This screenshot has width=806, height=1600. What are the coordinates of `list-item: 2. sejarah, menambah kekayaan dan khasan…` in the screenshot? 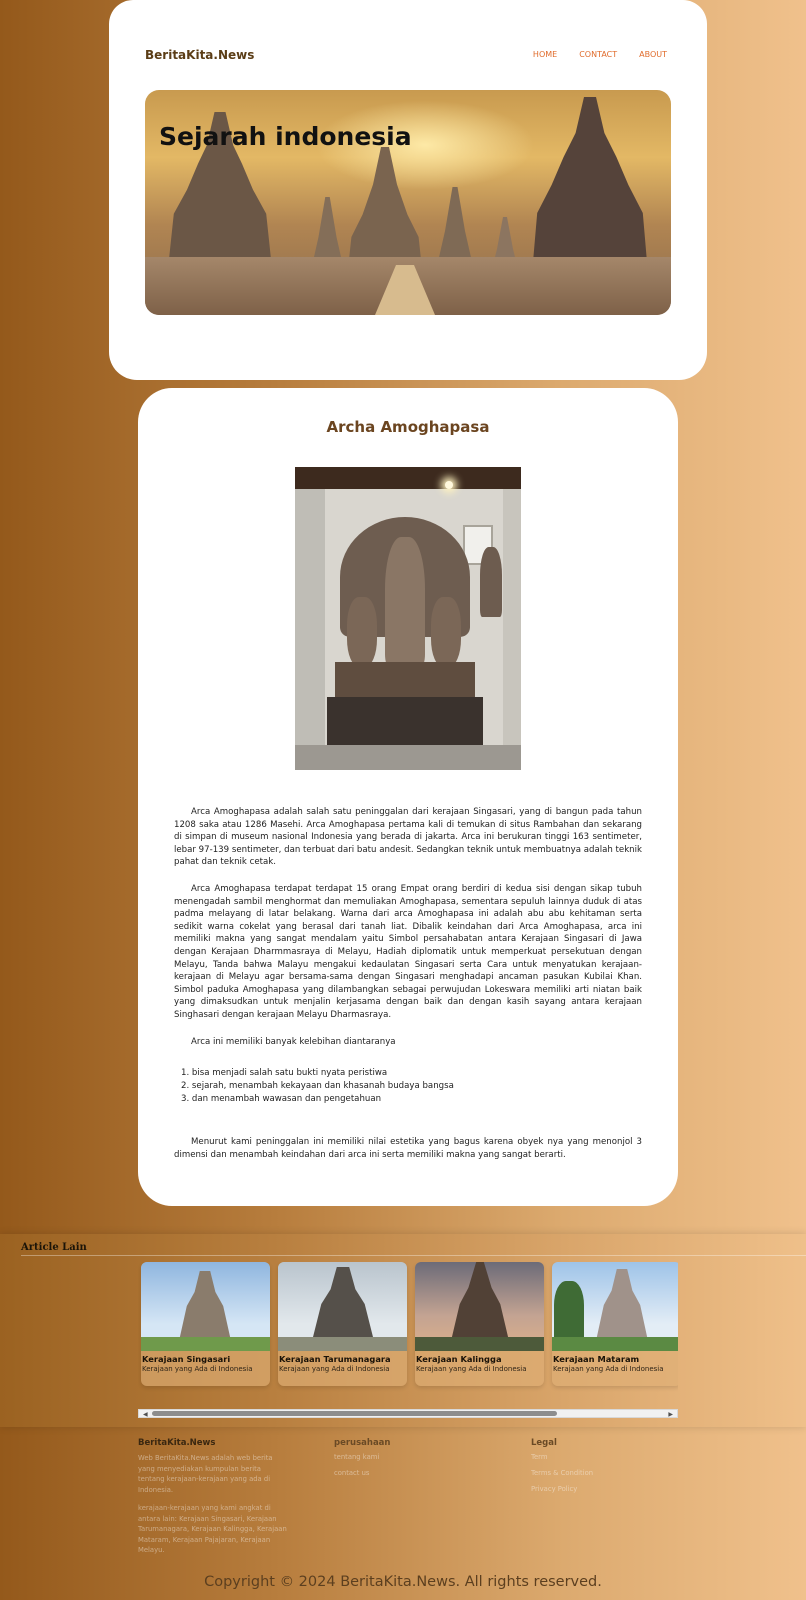 It's located at (317, 1085).